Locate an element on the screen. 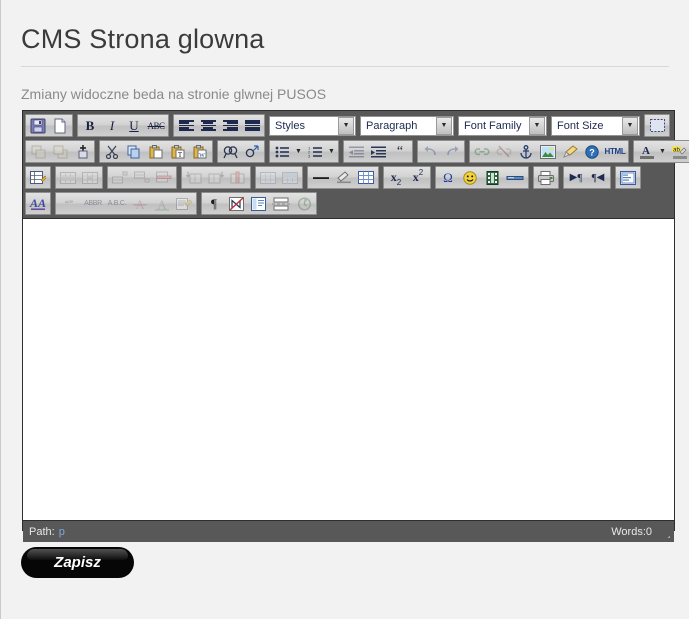  statusbar-right: Words:0 is located at coordinates (640, 532).